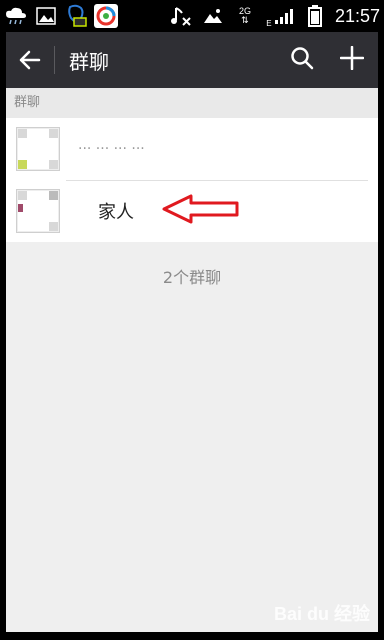  What do you see at coordinates (16, 16) in the screenshot?
I see `cloud-rain-icon` at bounding box center [16, 16].